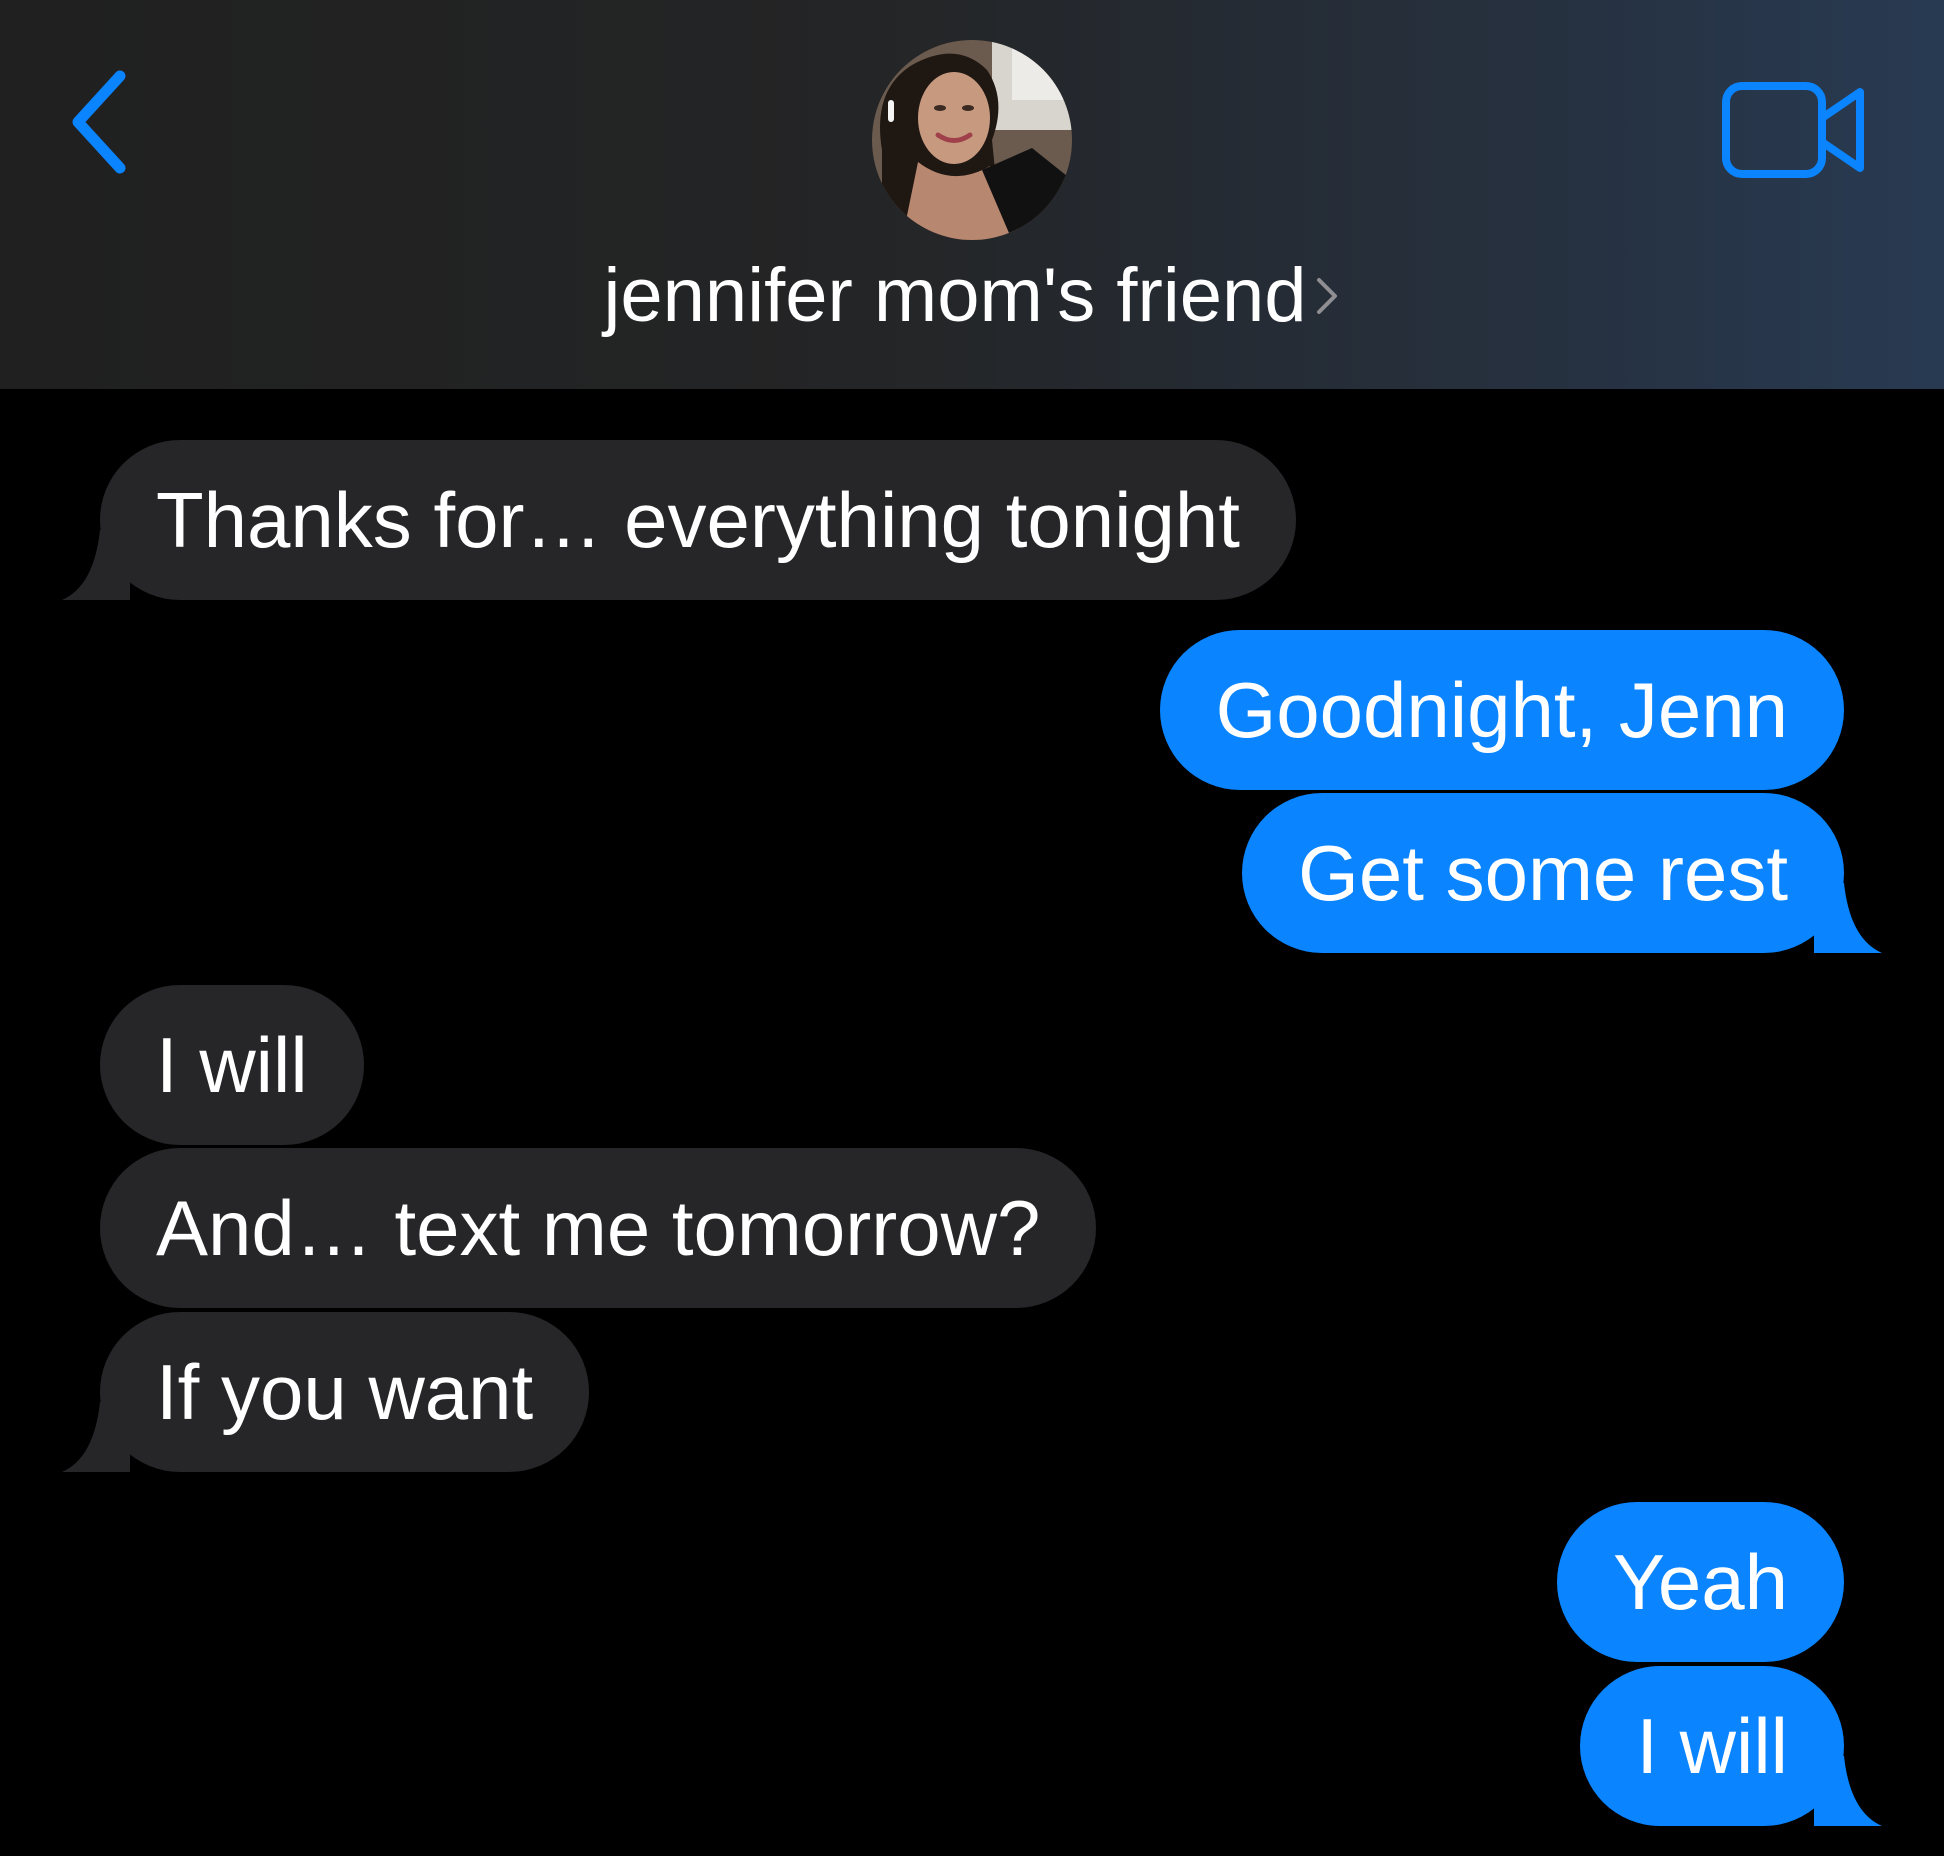  I want to click on message-bubble-sent: Get some rest, so click(1562, 873).